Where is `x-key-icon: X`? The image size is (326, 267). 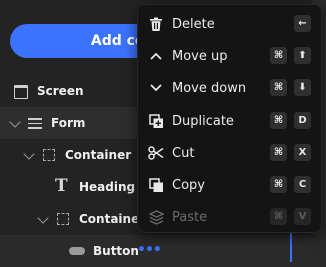
x-key-icon: X is located at coordinates (302, 152).